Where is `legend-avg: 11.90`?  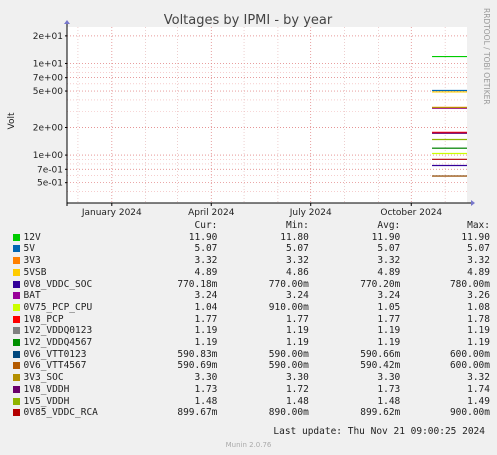 legend-avg: 11.90 is located at coordinates (386, 237).